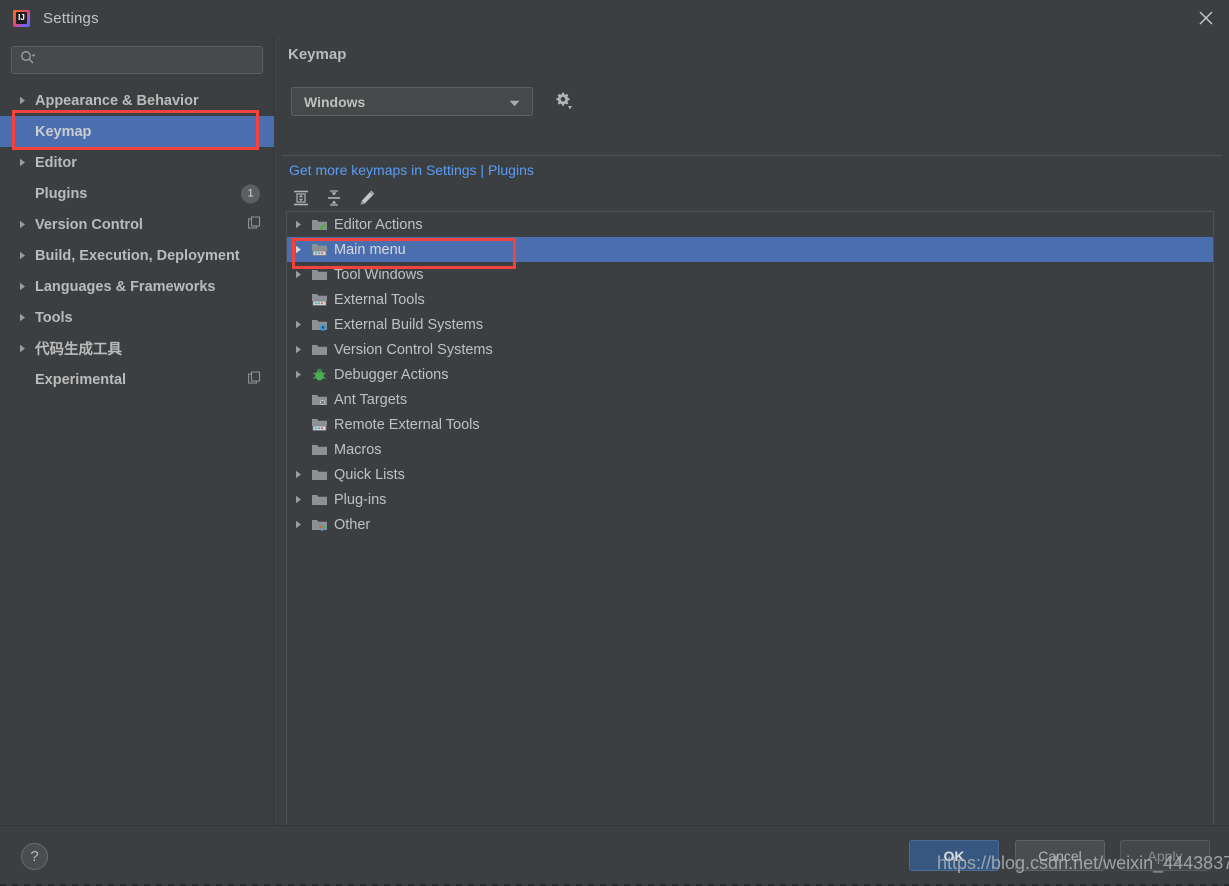 This screenshot has width=1229, height=886. What do you see at coordinates (319, 399) in the screenshot?
I see `folder-ant-icon` at bounding box center [319, 399].